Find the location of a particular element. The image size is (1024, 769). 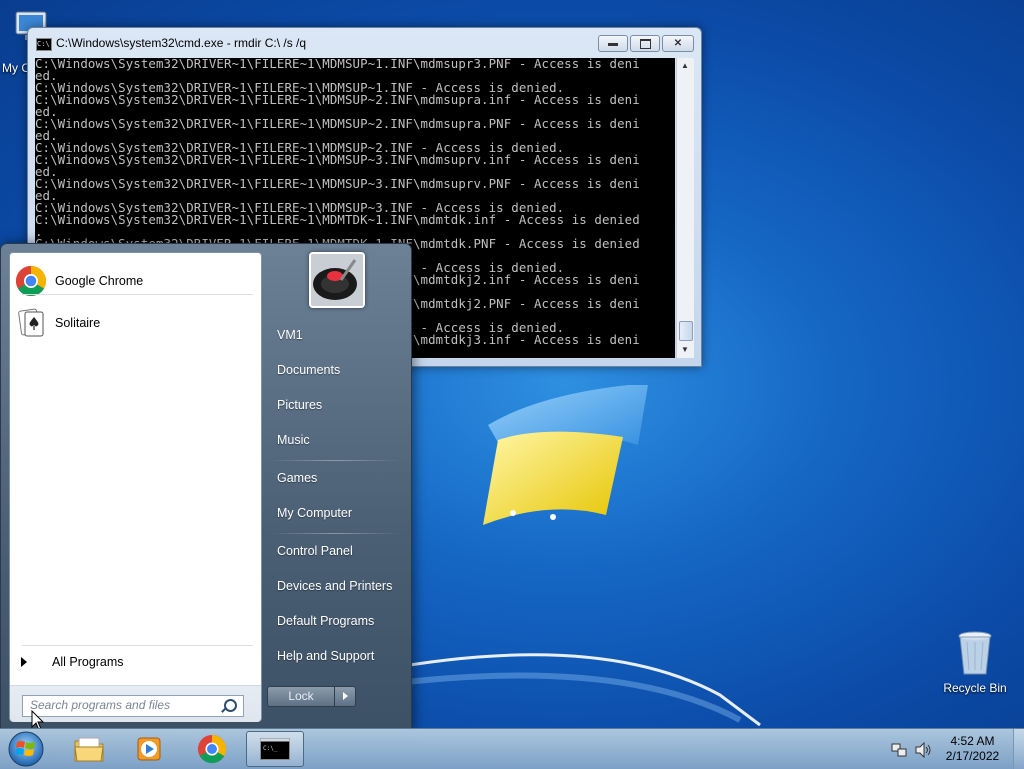

search-icon is located at coordinates (230, 705).